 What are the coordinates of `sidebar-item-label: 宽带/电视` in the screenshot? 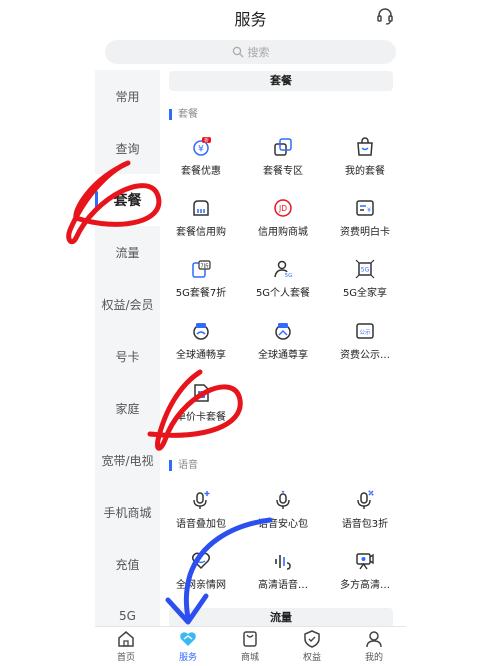 It's located at (127, 460).